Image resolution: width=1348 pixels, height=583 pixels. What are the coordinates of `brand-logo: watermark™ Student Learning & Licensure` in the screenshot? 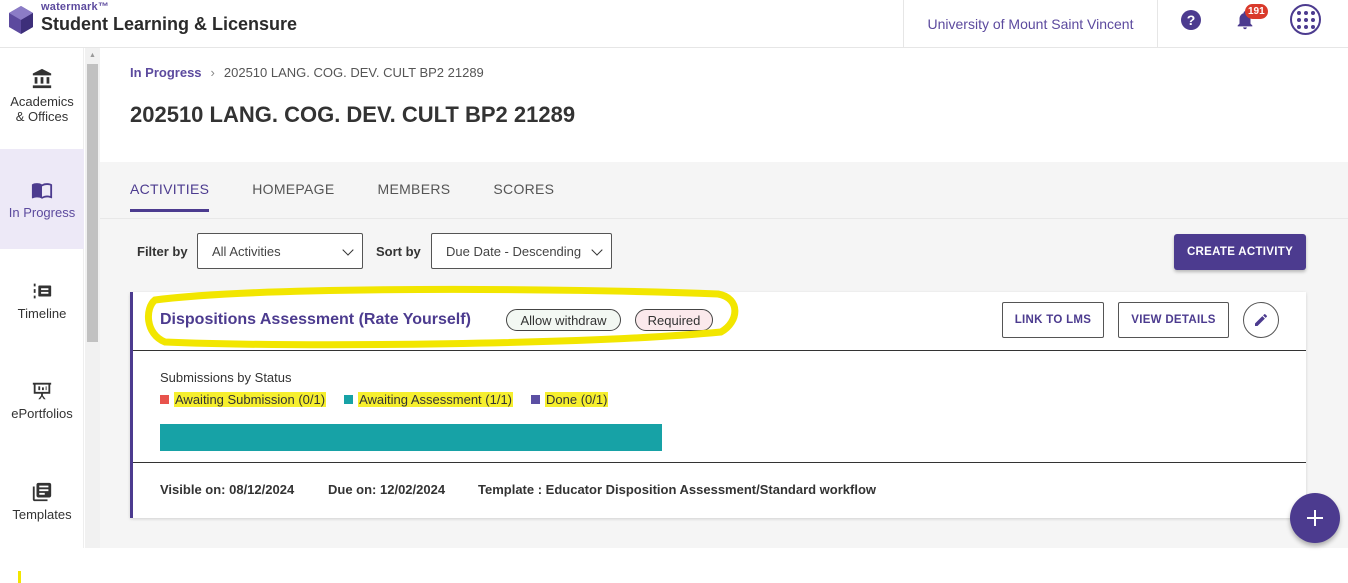 It's located at (152, 18).